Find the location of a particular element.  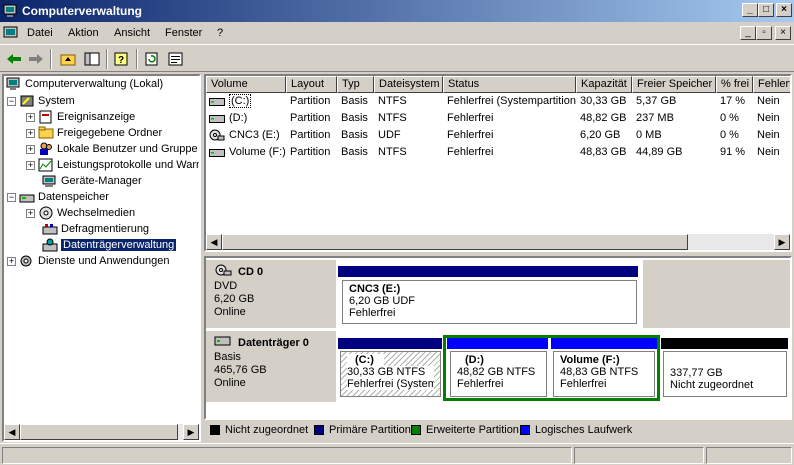

col-kapazitaet: Kapazität is located at coordinates (604, 84).